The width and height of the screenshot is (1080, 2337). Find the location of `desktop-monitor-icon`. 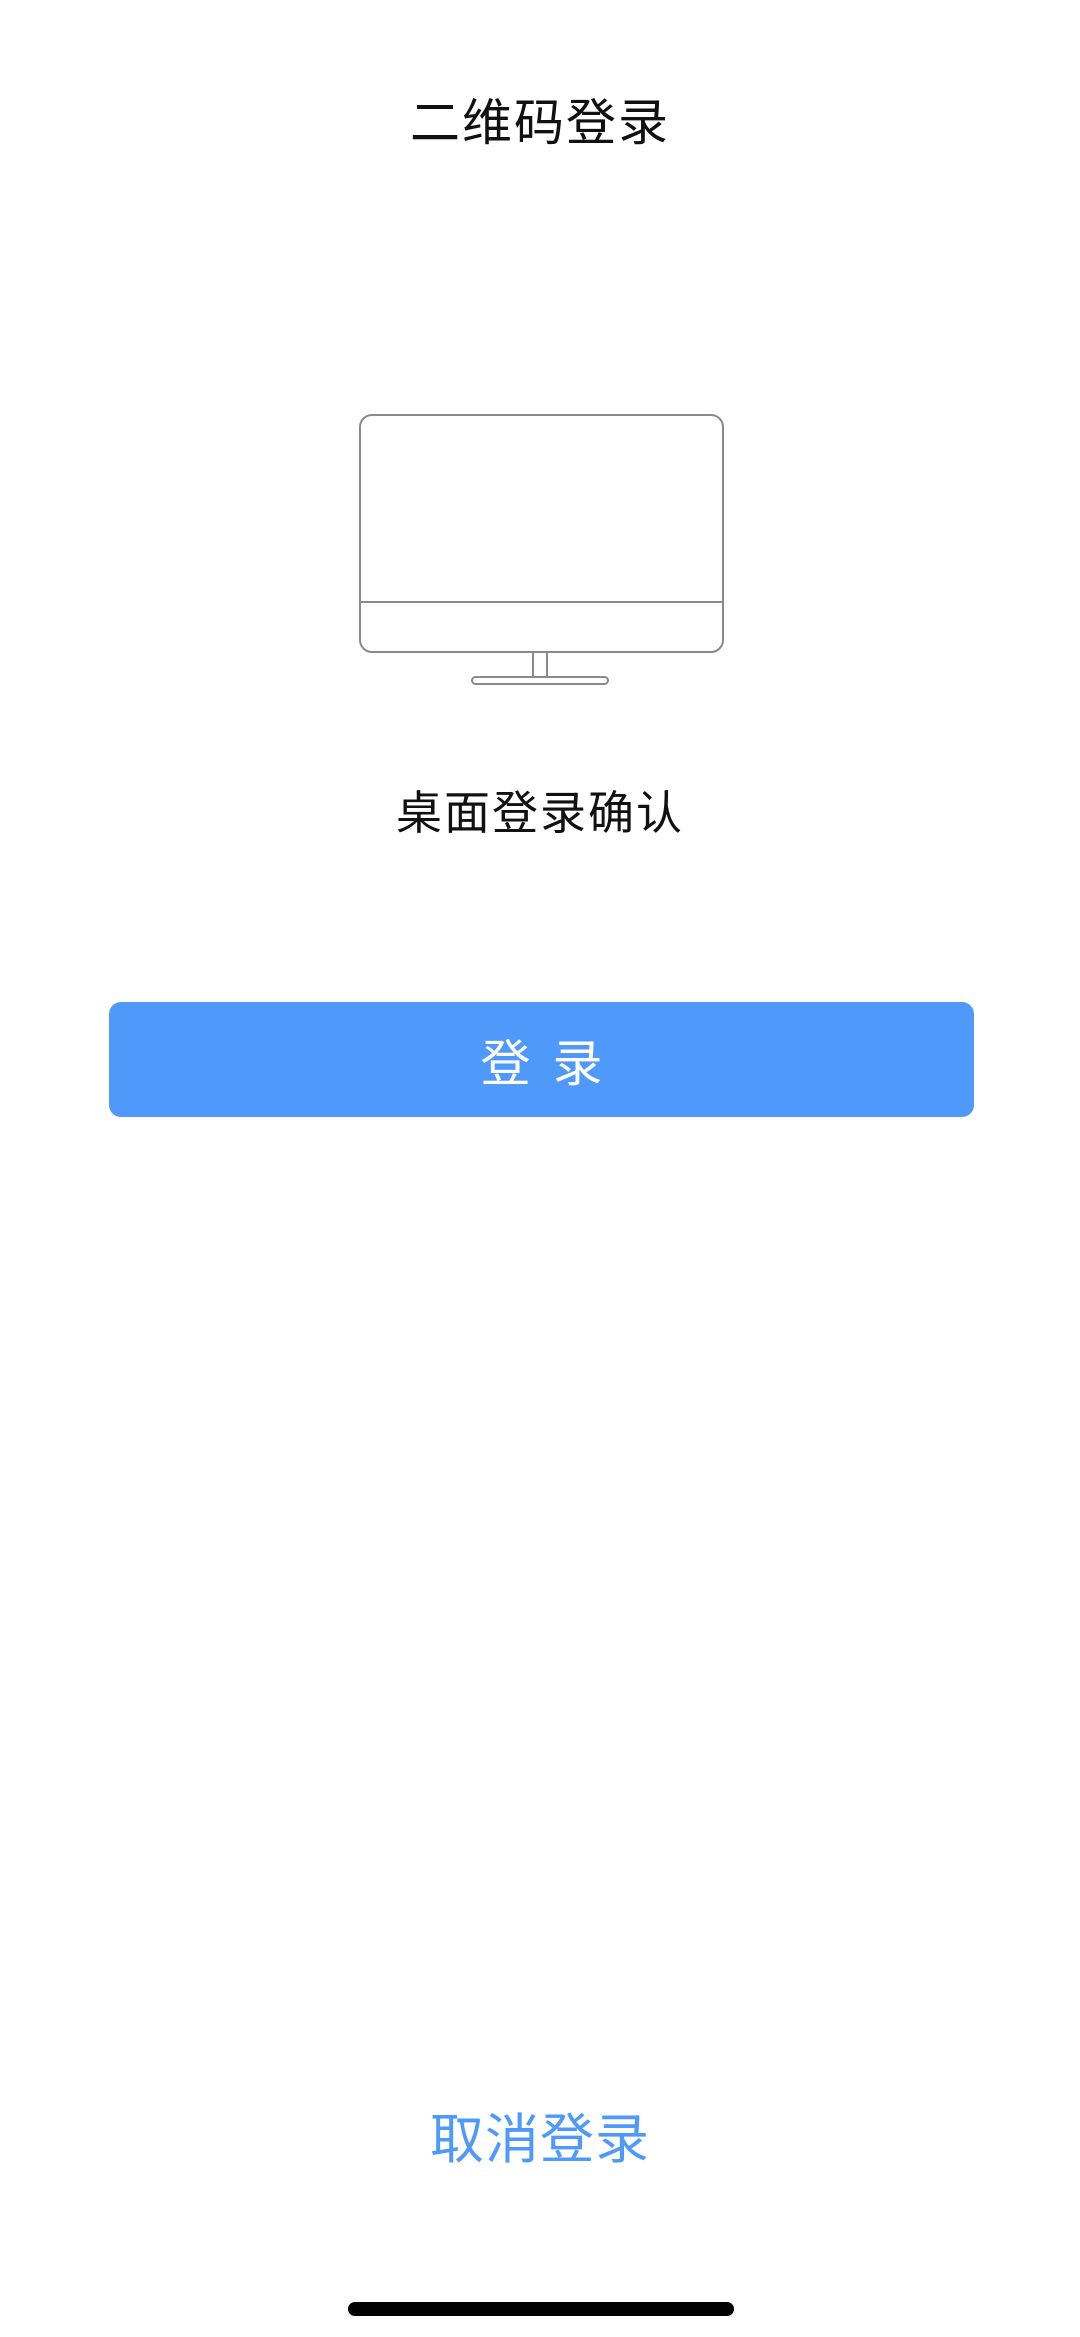

desktop-monitor-icon is located at coordinates (541, 549).